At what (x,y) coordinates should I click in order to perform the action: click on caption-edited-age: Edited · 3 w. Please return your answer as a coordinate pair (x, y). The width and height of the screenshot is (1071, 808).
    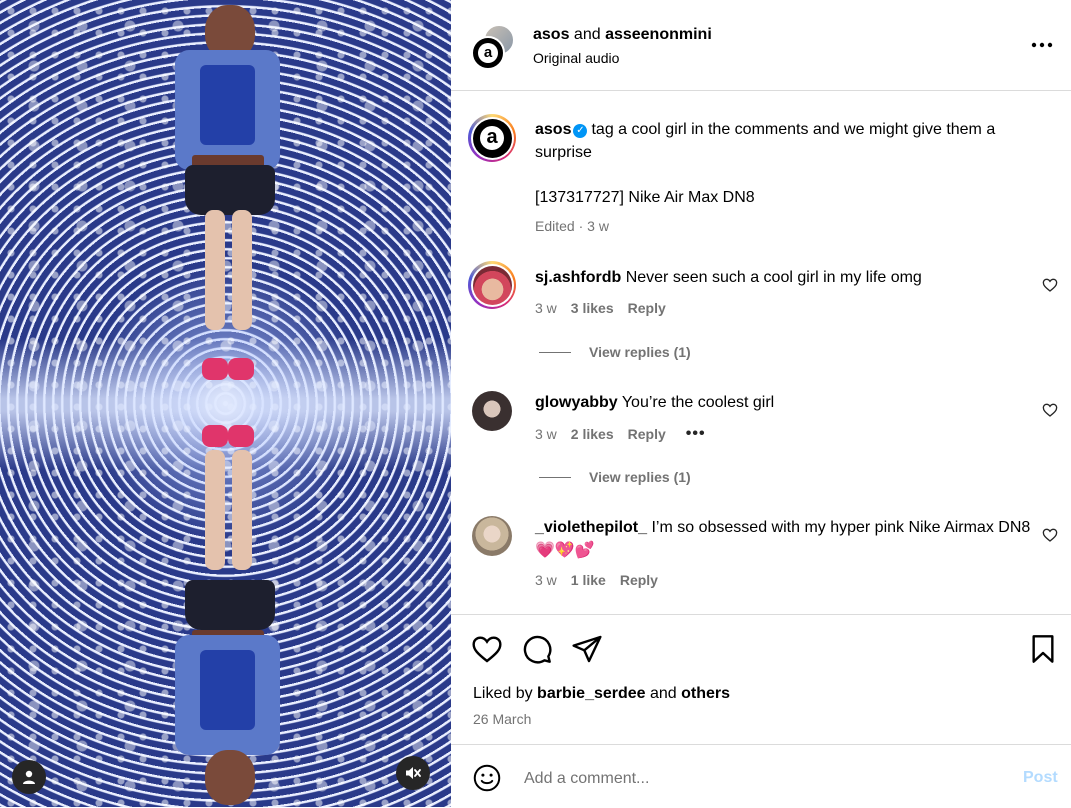
    Looking at the image, I should click on (572, 226).